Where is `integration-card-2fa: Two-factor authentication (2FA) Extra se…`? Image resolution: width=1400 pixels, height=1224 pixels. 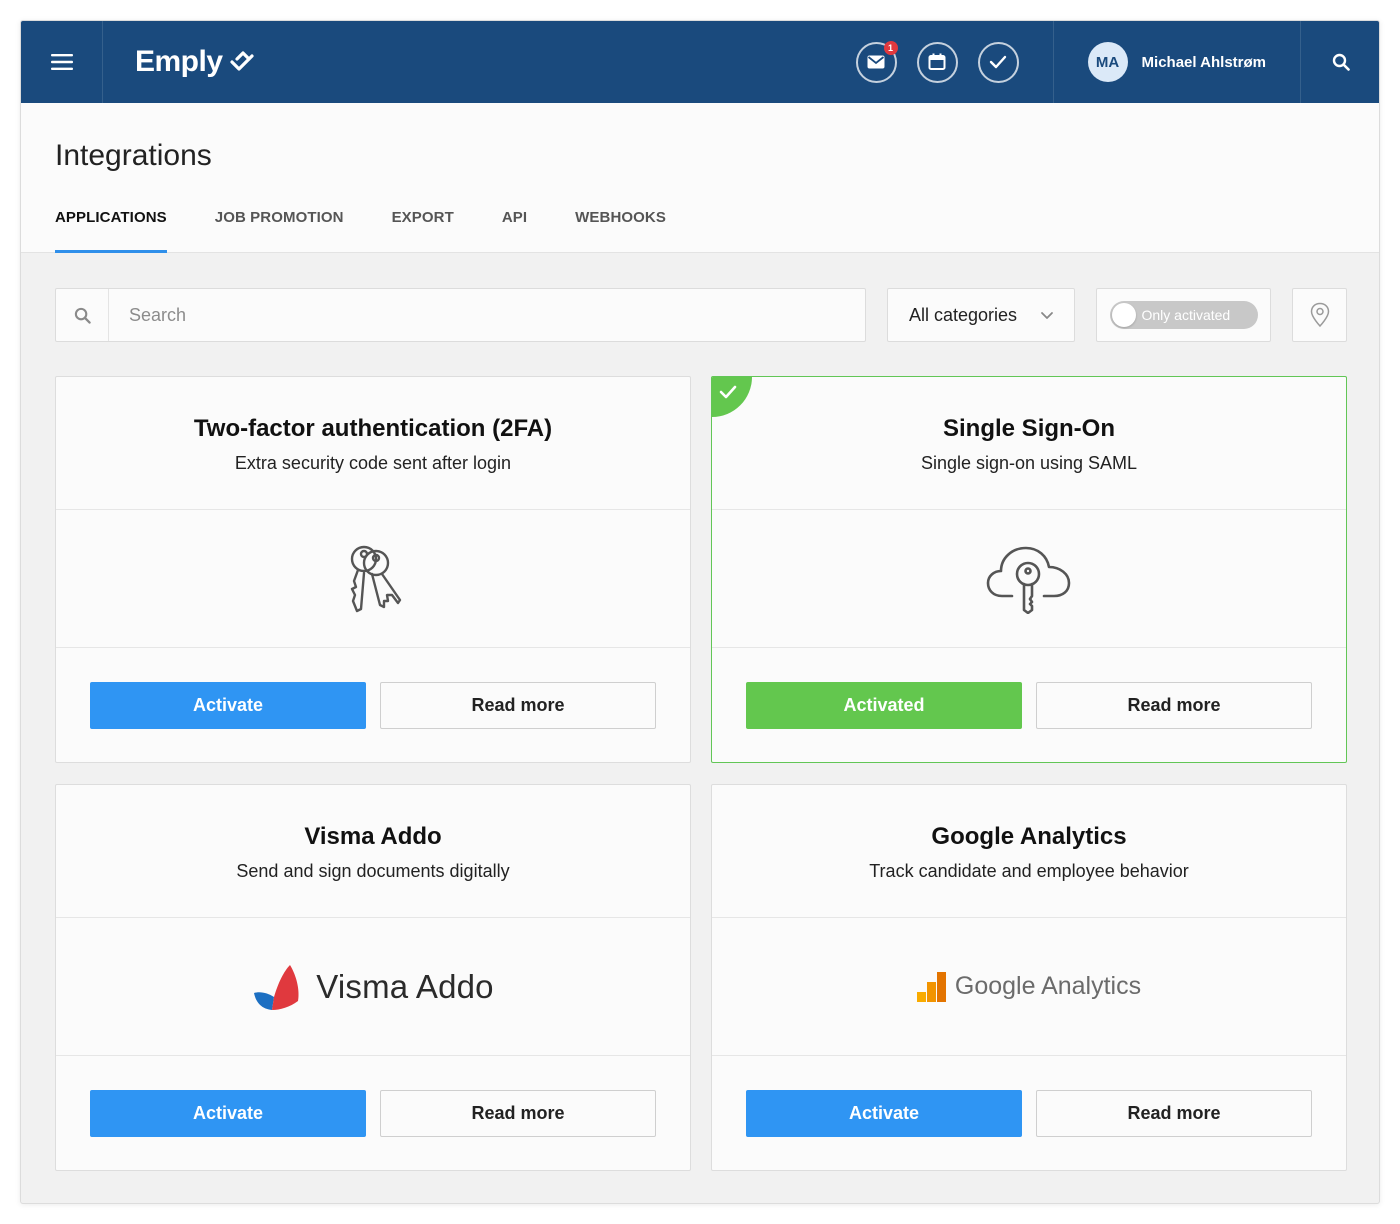
integration-card-2fa: Two-factor authentication (2FA) Extra se… is located at coordinates (373, 569).